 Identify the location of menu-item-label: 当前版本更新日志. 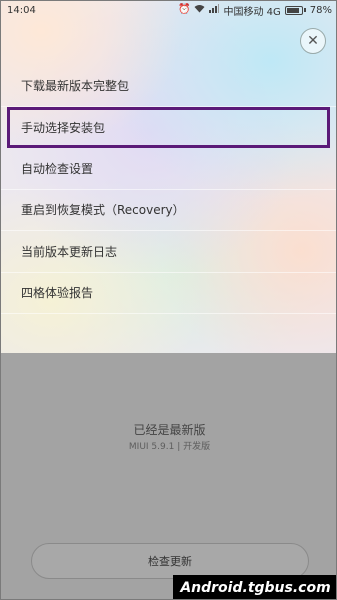
(69, 251).